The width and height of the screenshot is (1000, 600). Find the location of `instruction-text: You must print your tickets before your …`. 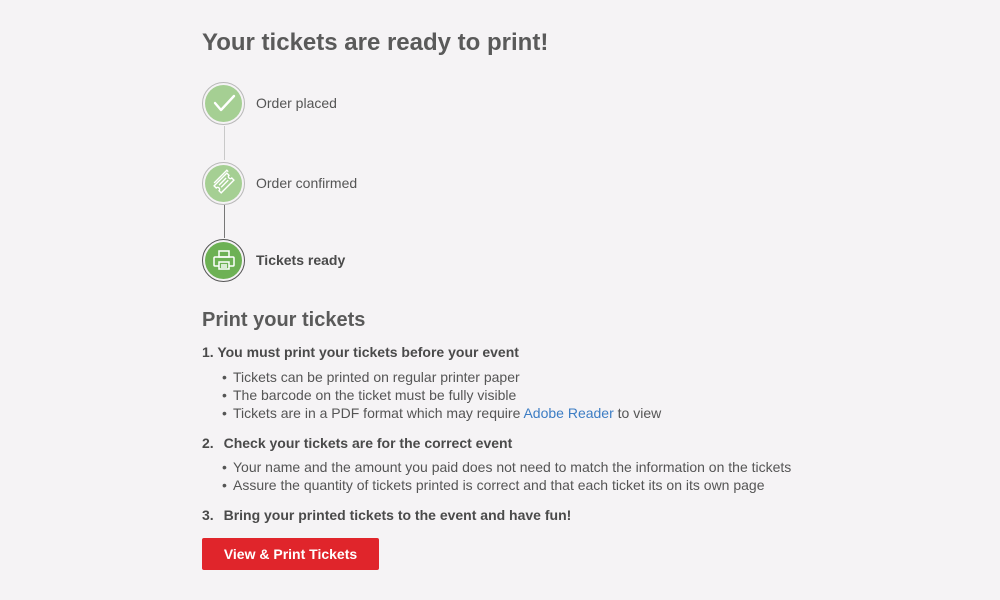

instruction-text: You must print your tickets before your … is located at coordinates (368, 352).